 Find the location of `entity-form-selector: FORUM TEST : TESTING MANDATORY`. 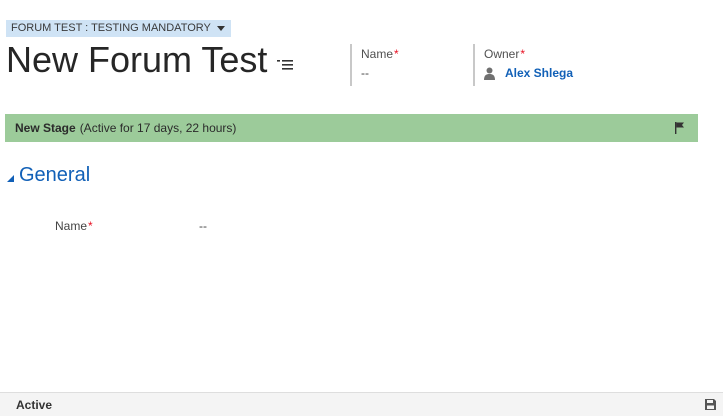

entity-form-selector: FORUM TEST : TESTING MANDATORY is located at coordinates (118, 28).